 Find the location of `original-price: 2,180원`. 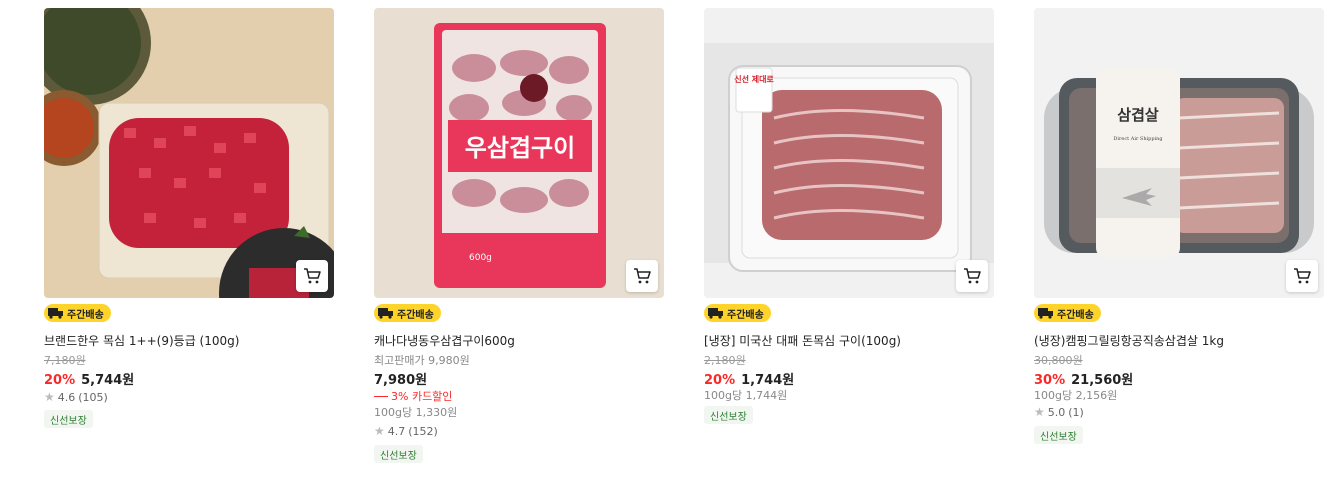

original-price: 2,180원 is located at coordinates (725, 360).